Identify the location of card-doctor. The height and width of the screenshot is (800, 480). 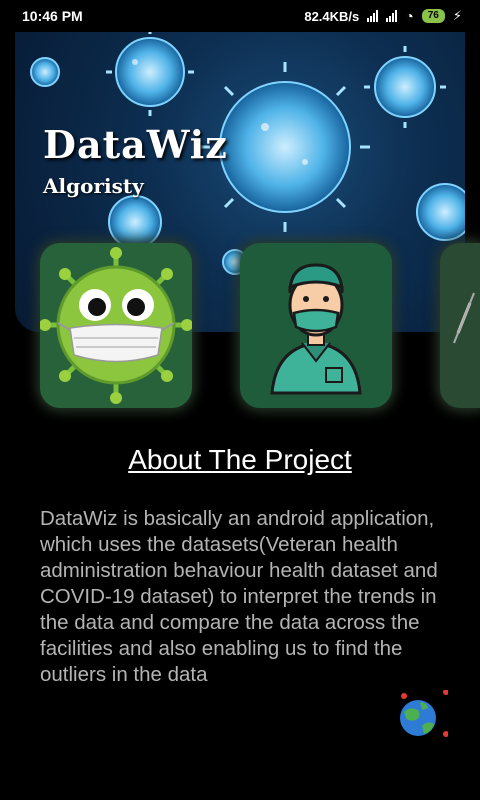
(316, 325).